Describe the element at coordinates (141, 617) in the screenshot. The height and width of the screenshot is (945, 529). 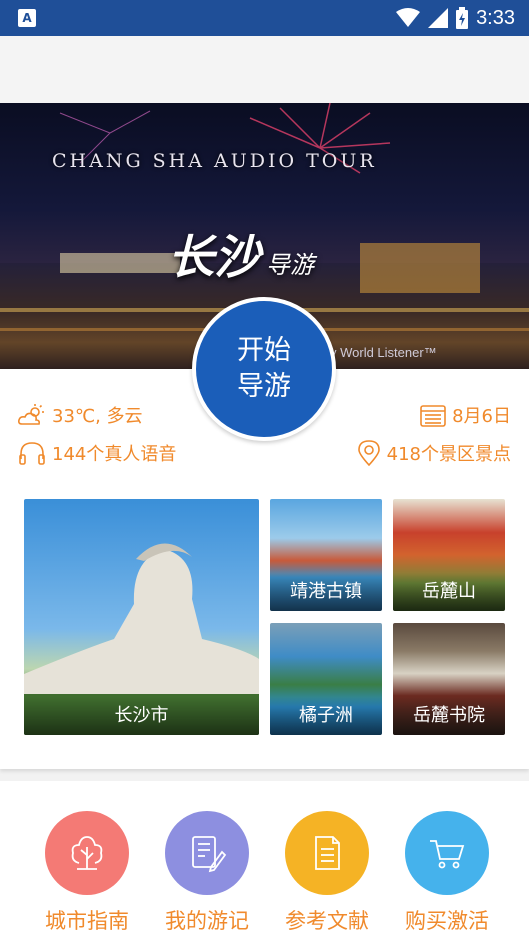
I see `tile-changsha: 长沙市` at that location.